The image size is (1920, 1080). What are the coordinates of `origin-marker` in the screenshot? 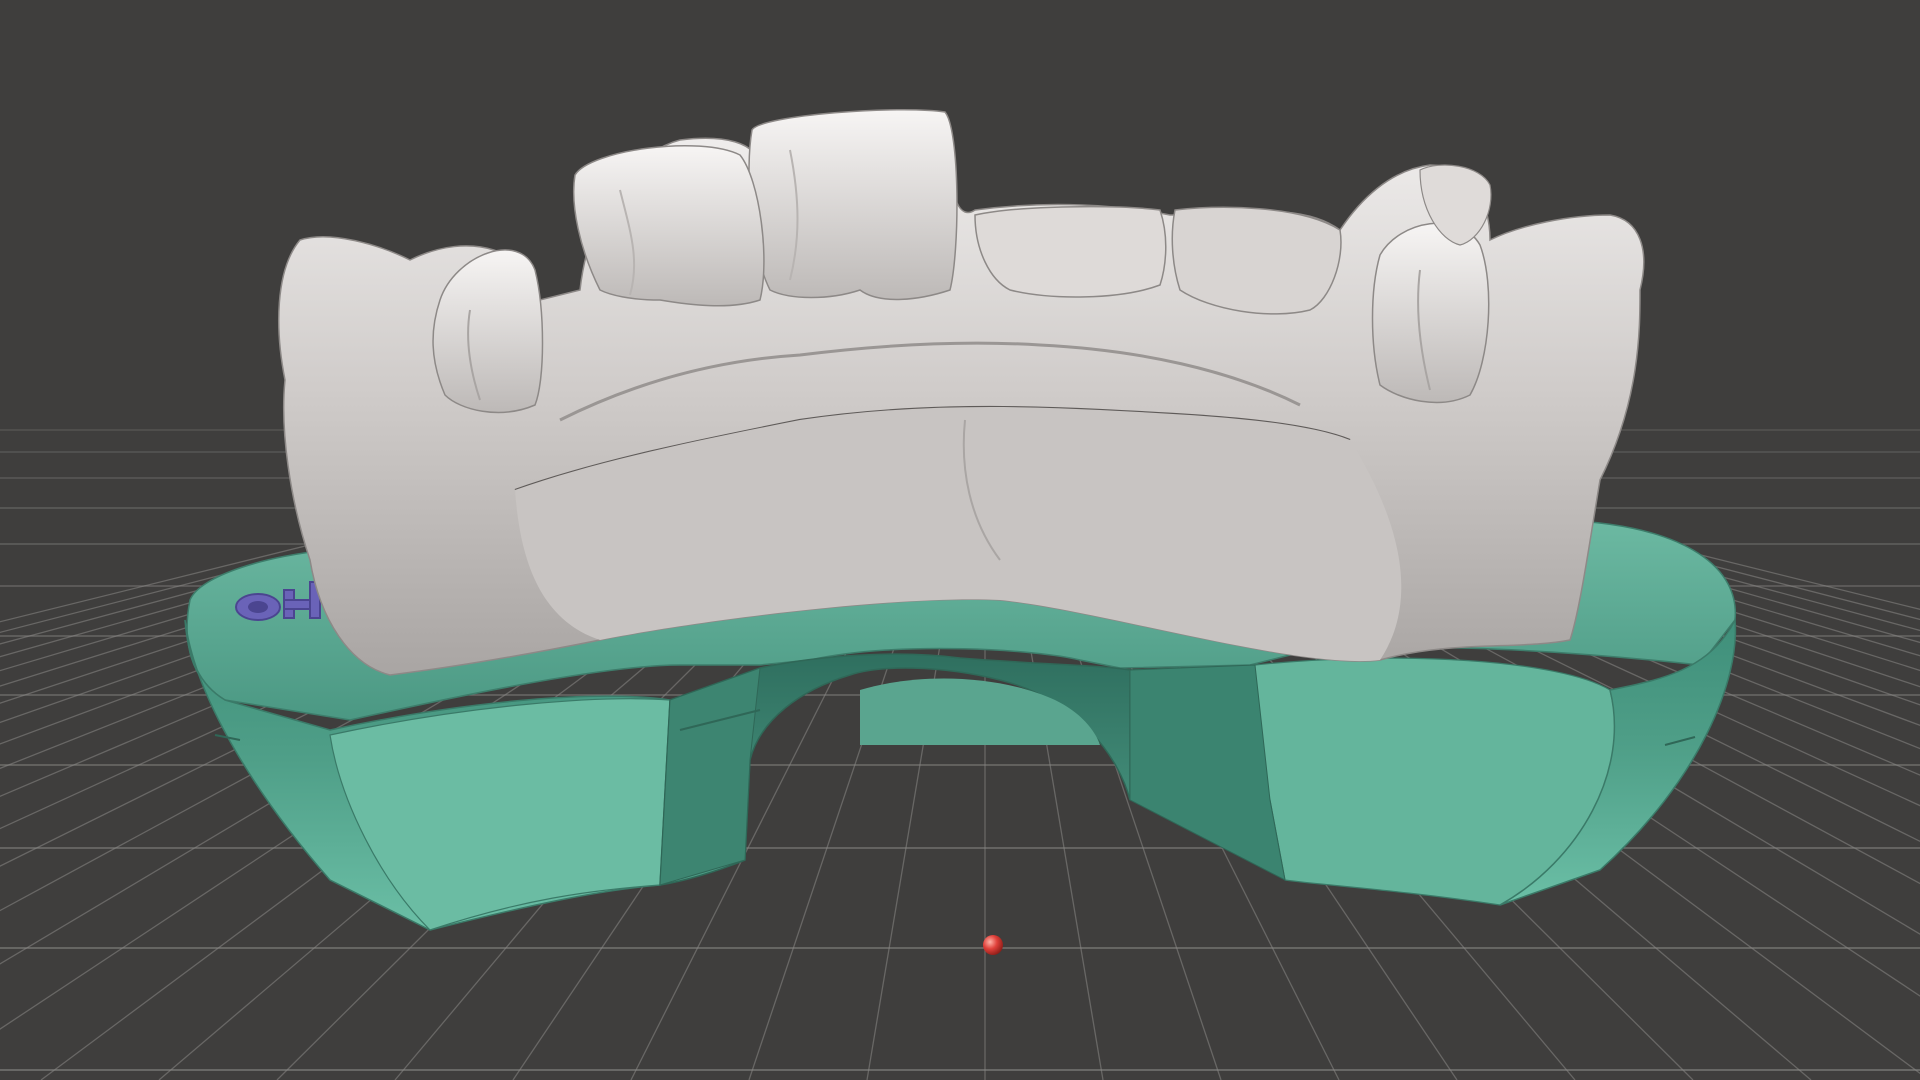 It's located at (993, 945).